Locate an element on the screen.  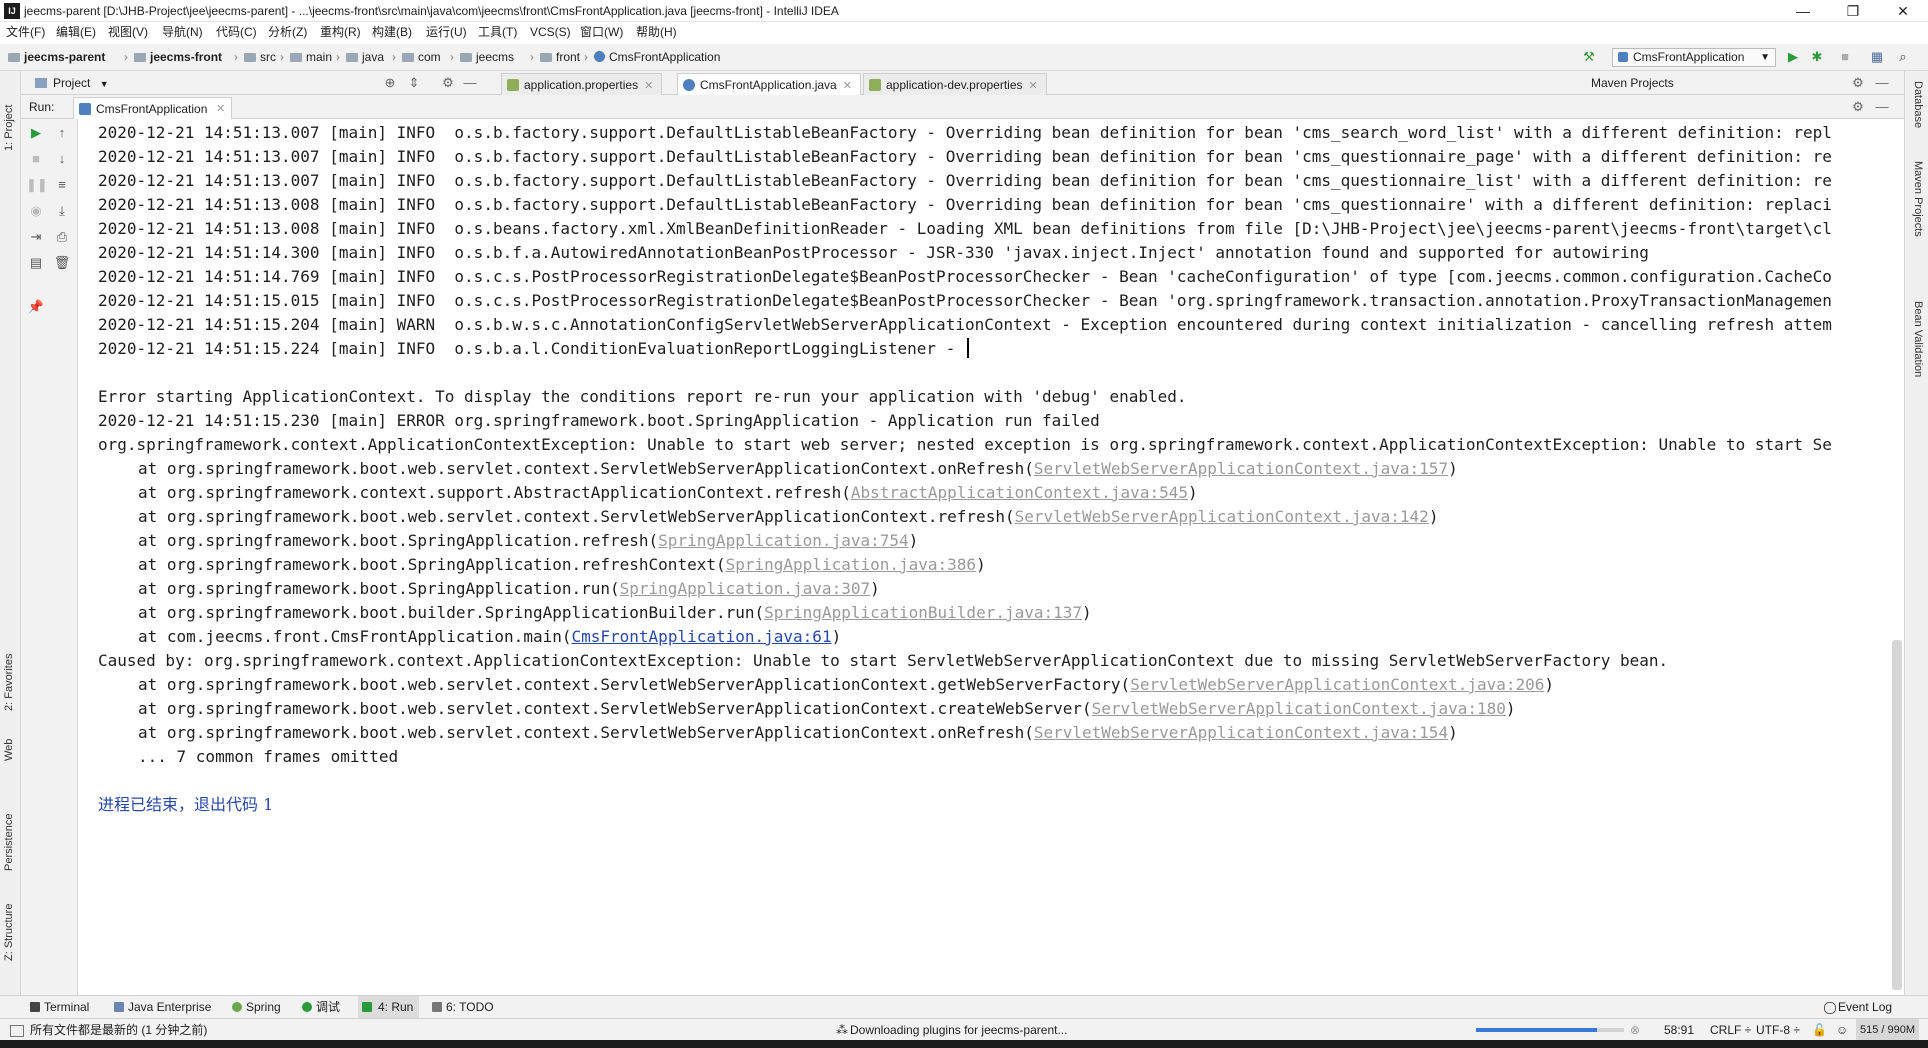
tool-terminal: Terminal is located at coordinates (59, 1007).